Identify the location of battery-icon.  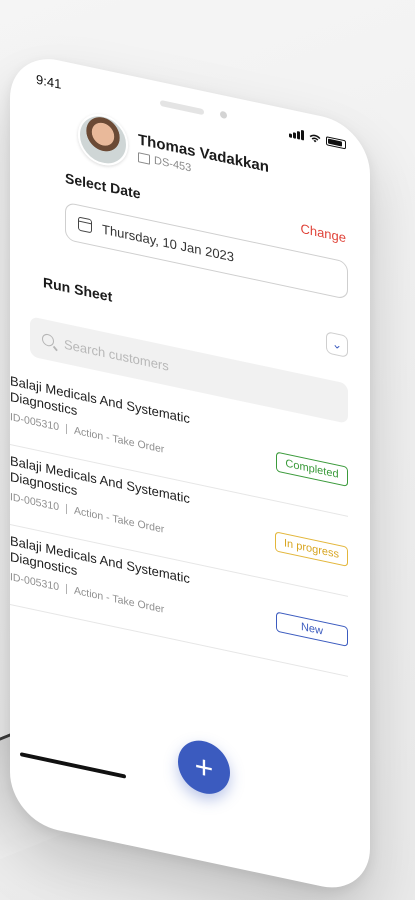
(336, 142).